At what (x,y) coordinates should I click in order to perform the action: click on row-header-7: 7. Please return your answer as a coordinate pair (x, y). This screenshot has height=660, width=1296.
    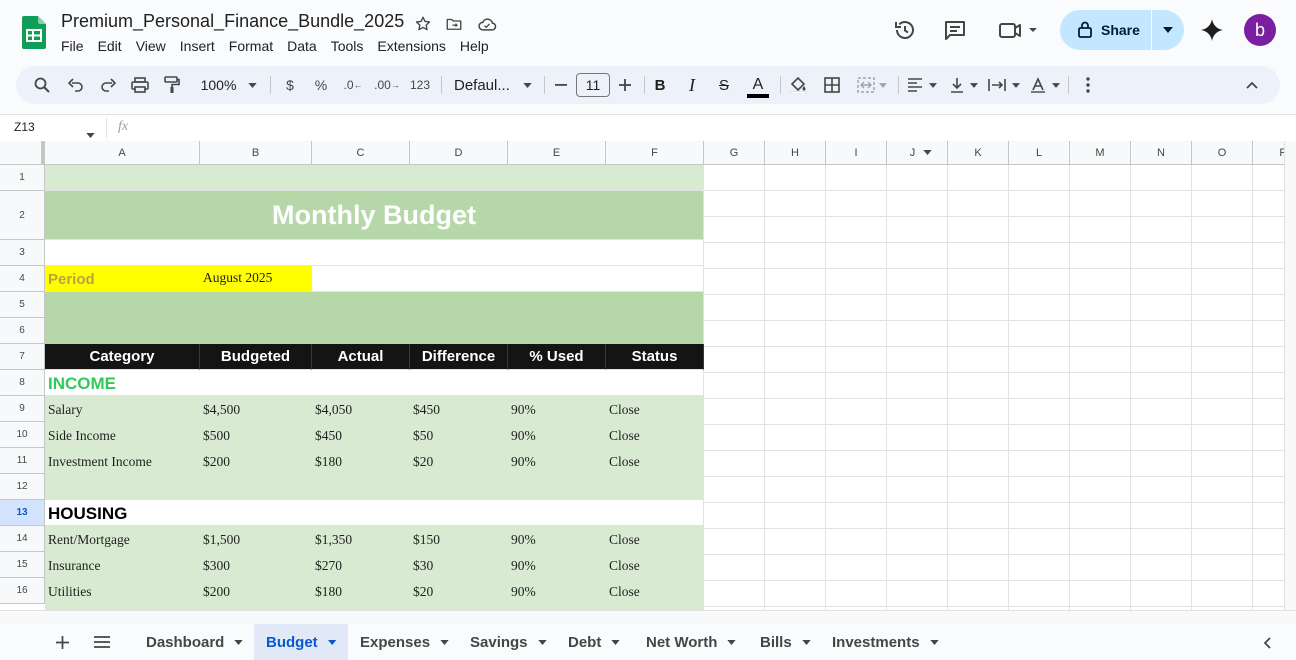
    Looking at the image, I should click on (22, 357).